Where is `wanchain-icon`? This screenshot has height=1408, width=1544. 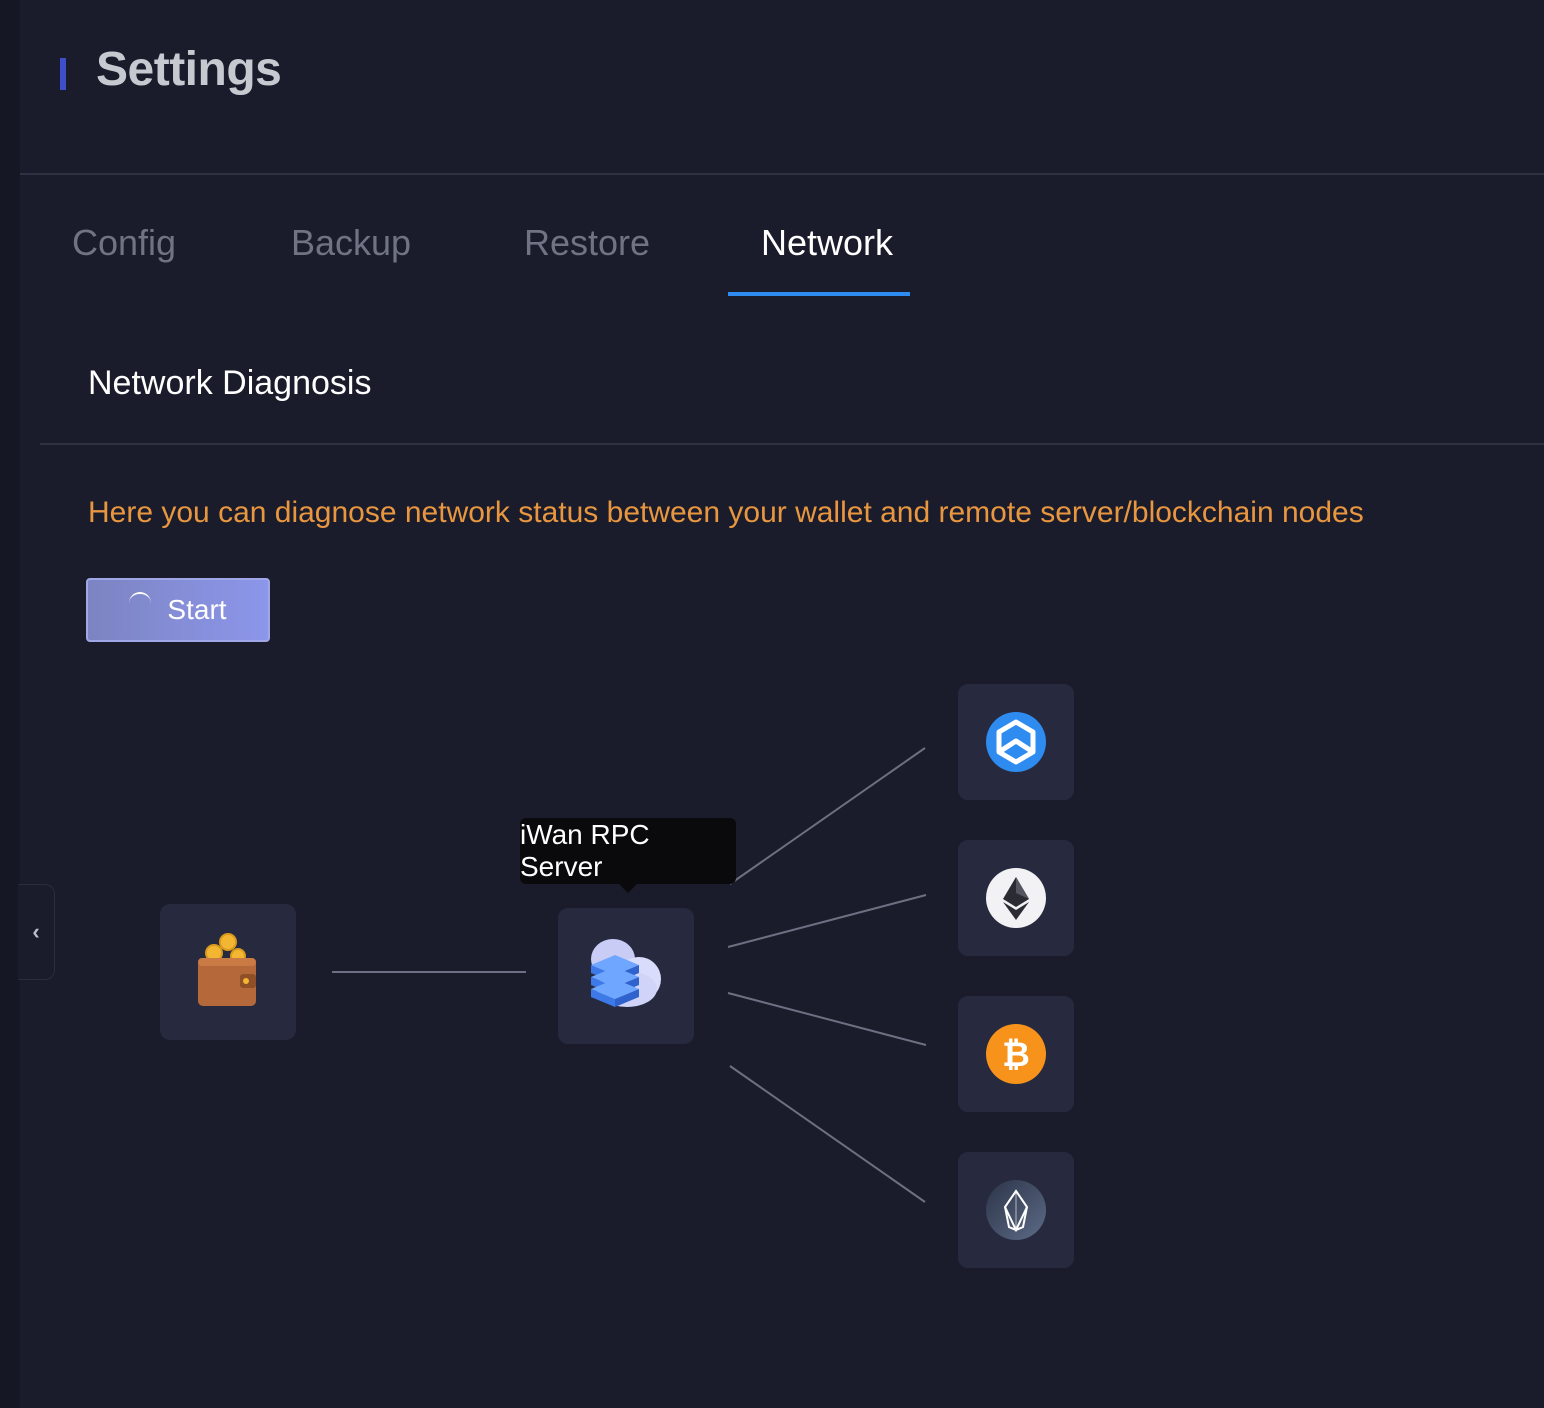 wanchain-icon is located at coordinates (1016, 742).